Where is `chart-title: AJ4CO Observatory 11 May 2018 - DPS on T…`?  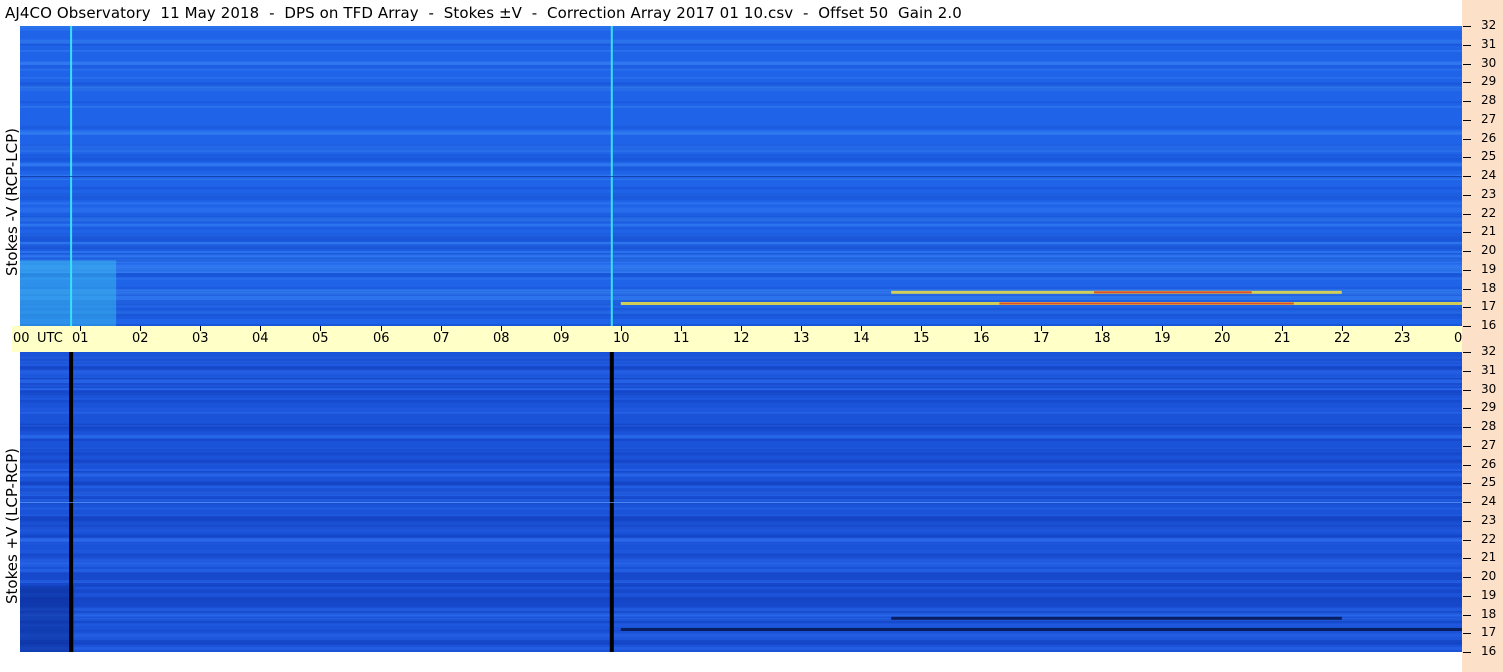 chart-title: AJ4CO Observatory 11 May 2018 - DPS on T… is located at coordinates (483, 13).